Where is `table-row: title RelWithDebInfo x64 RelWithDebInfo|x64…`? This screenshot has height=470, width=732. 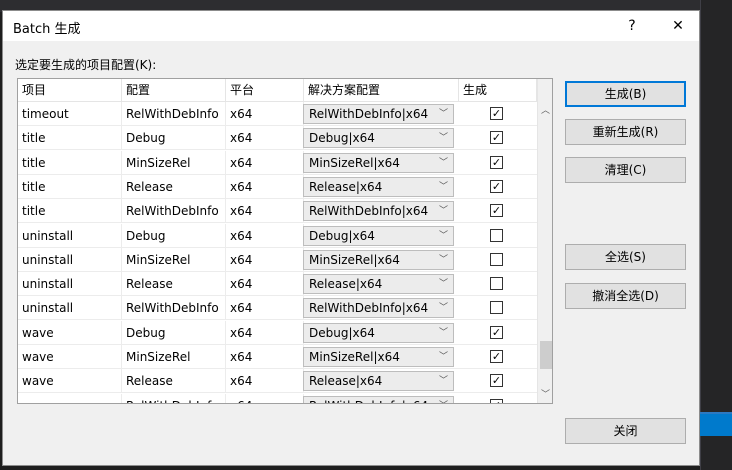
table-row: title RelWithDebInfo x64 RelWithDebInfo|x64… is located at coordinates (277, 211).